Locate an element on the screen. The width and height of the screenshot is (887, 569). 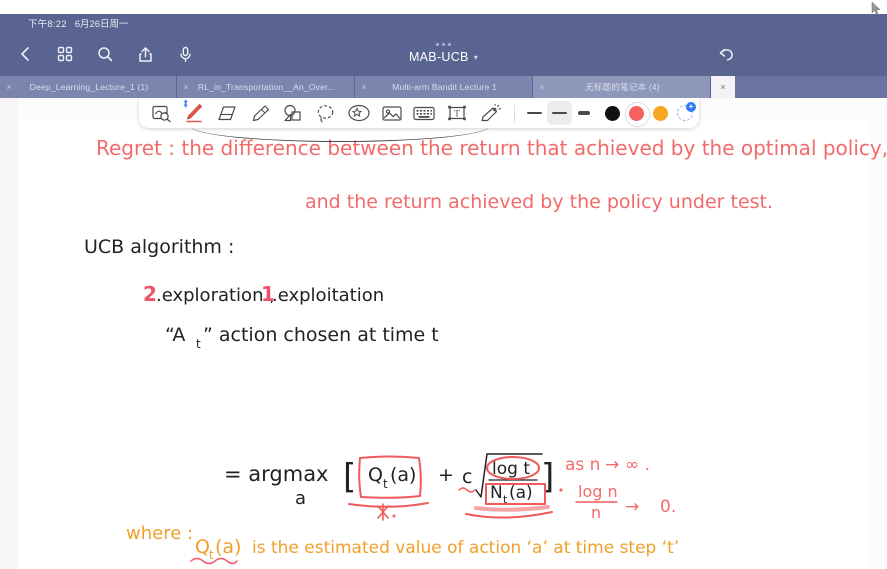
annot-frac-denominator: n is located at coordinates (596, 512).